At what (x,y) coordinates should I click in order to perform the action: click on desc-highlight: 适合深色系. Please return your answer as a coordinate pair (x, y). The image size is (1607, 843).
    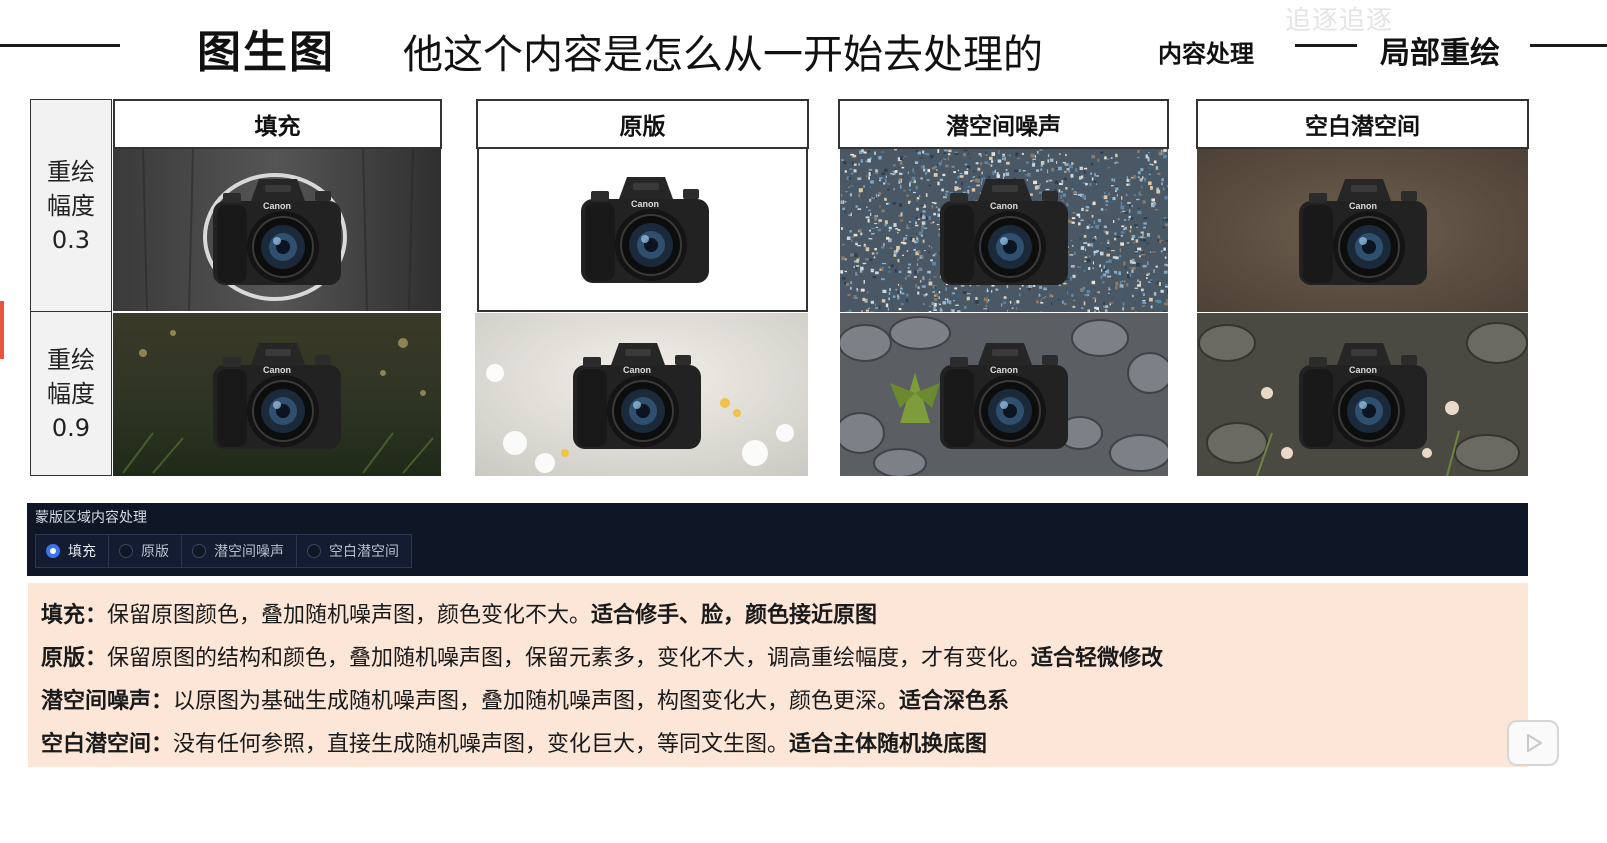
    Looking at the image, I should click on (954, 701).